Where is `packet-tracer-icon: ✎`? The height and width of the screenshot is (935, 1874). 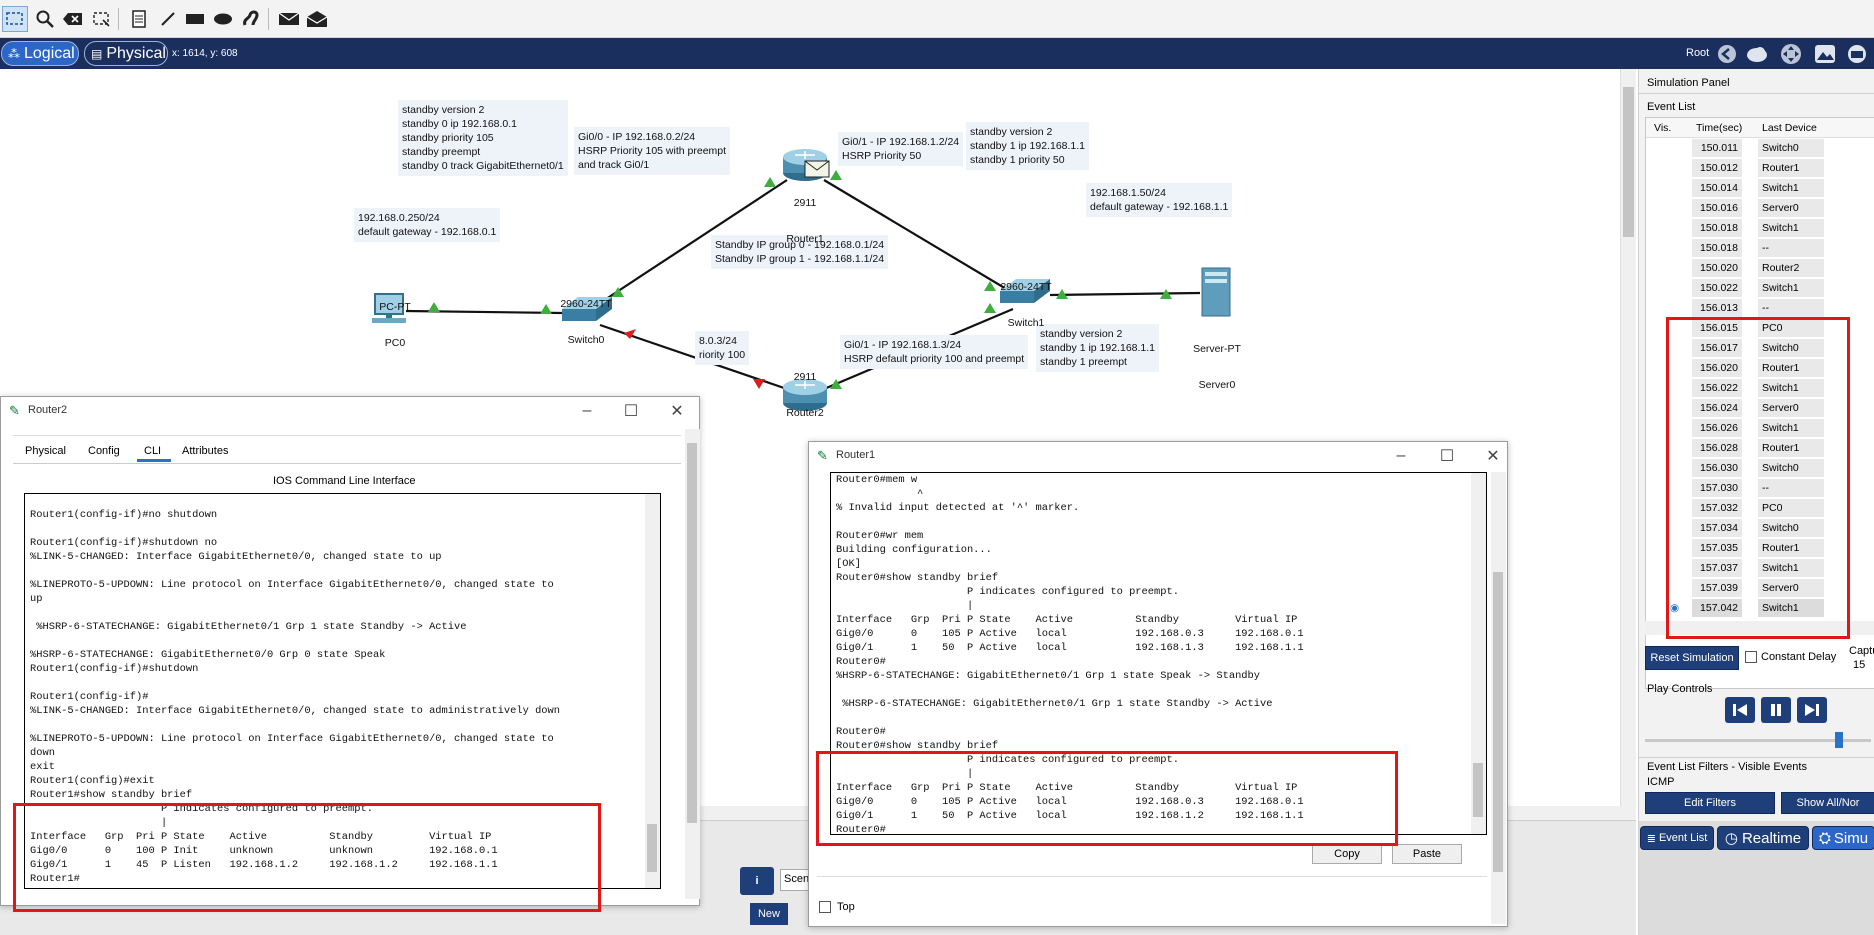 packet-tracer-icon: ✎ is located at coordinates (14, 410).